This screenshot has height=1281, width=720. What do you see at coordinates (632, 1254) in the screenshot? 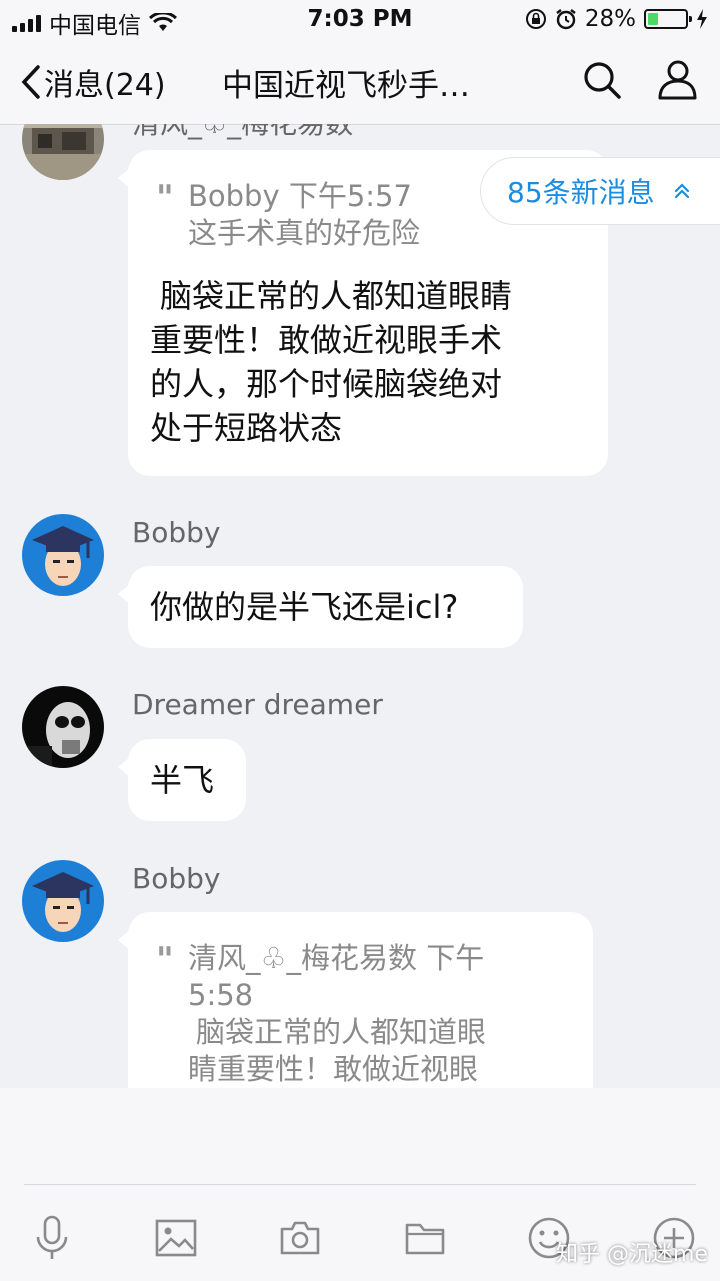
I see `watermark: 知乎 @沉迷me` at bounding box center [632, 1254].